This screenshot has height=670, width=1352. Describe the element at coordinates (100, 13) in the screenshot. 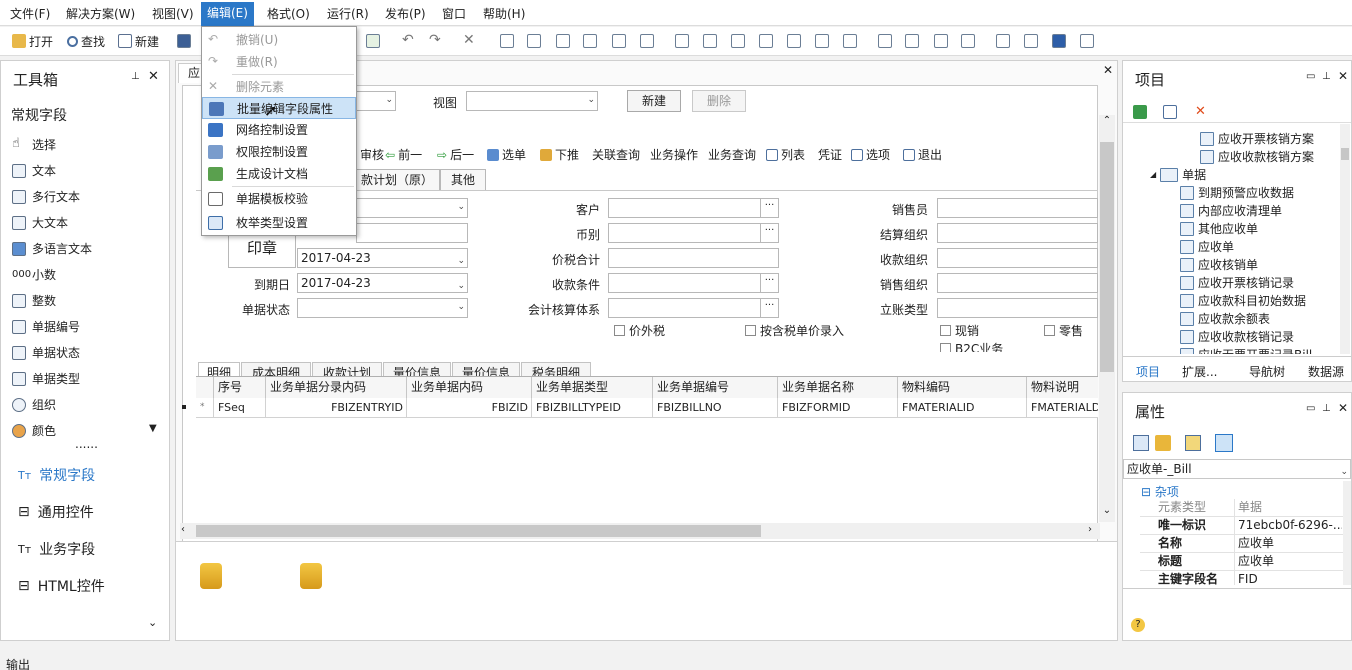

I see `menu-solution: 解决方案(W)` at that location.